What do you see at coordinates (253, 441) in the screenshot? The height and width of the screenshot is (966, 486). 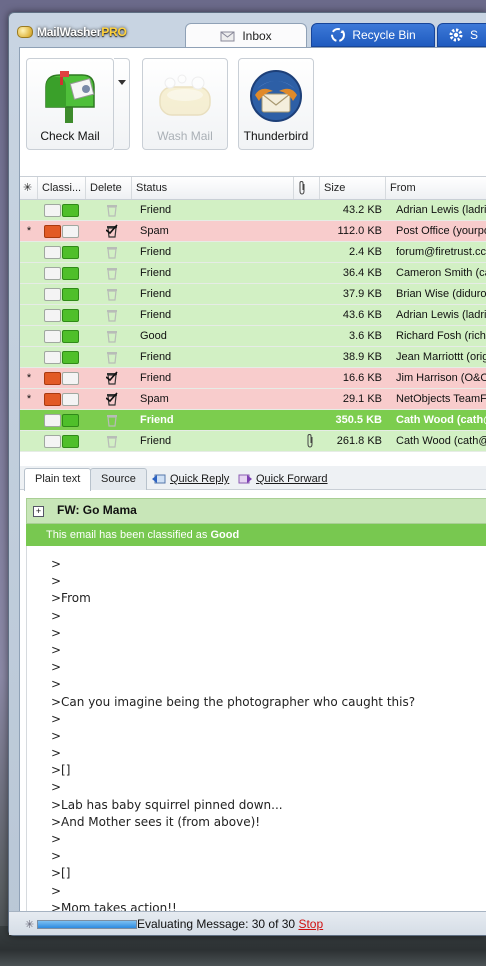 I see `table-row: Friend 261.8 KB Cath Wood (cath@` at bounding box center [253, 441].